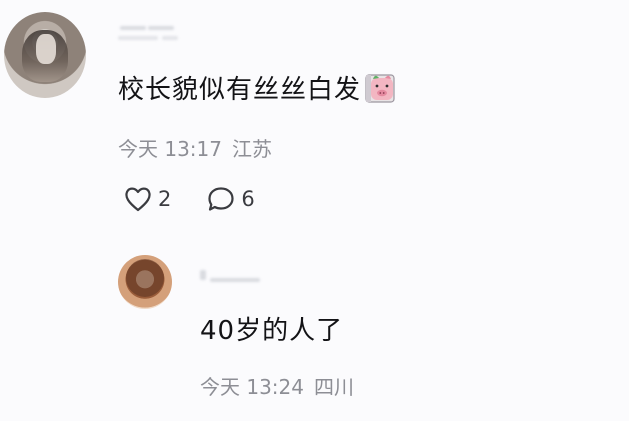  What do you see at coordinates (381, 88) in the screenshot?
I see `pig-face-emoji-icon` at bounding box center [381, 88].